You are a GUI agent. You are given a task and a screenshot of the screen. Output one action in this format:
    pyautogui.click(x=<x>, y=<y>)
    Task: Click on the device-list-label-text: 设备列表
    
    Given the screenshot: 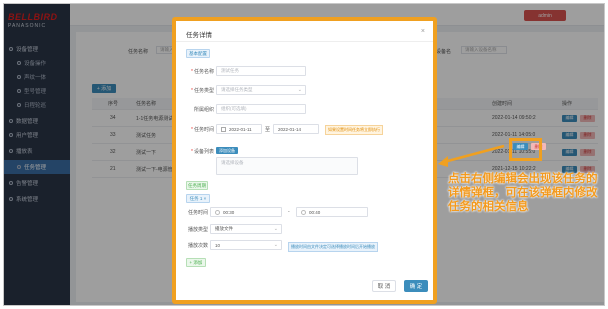 What is the action you would take?
    pyautogui.click(x=203, y=152)
    